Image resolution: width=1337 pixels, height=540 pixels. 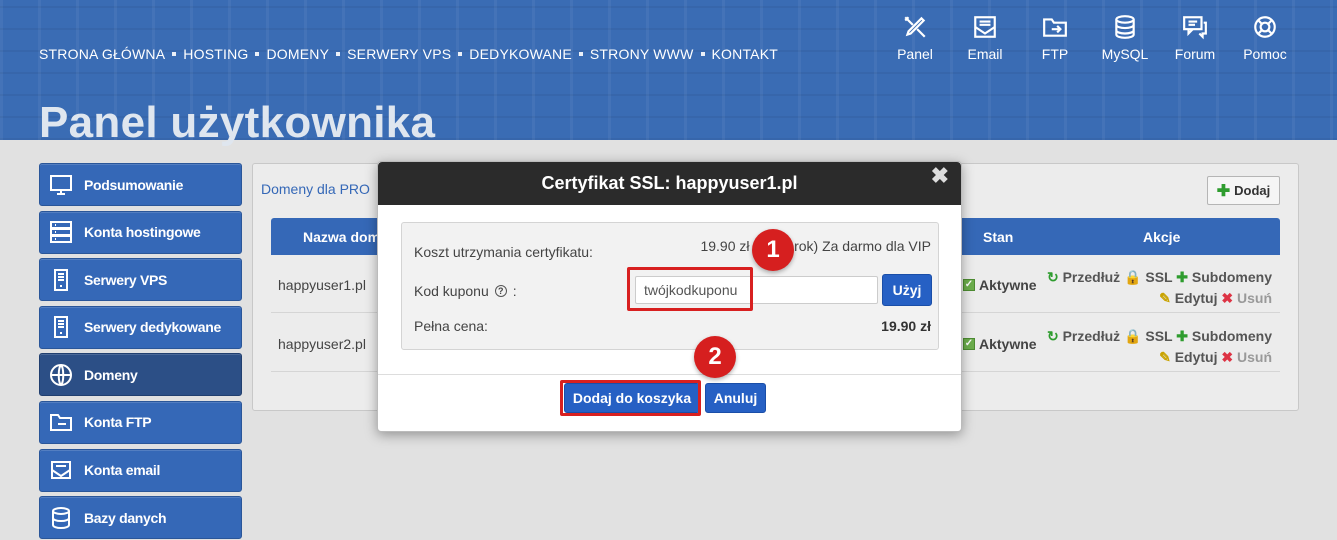 What do you see at coordinates (61, 184) in the screenshot?
I see `monitor-icon` at bounding box center [61, 184].